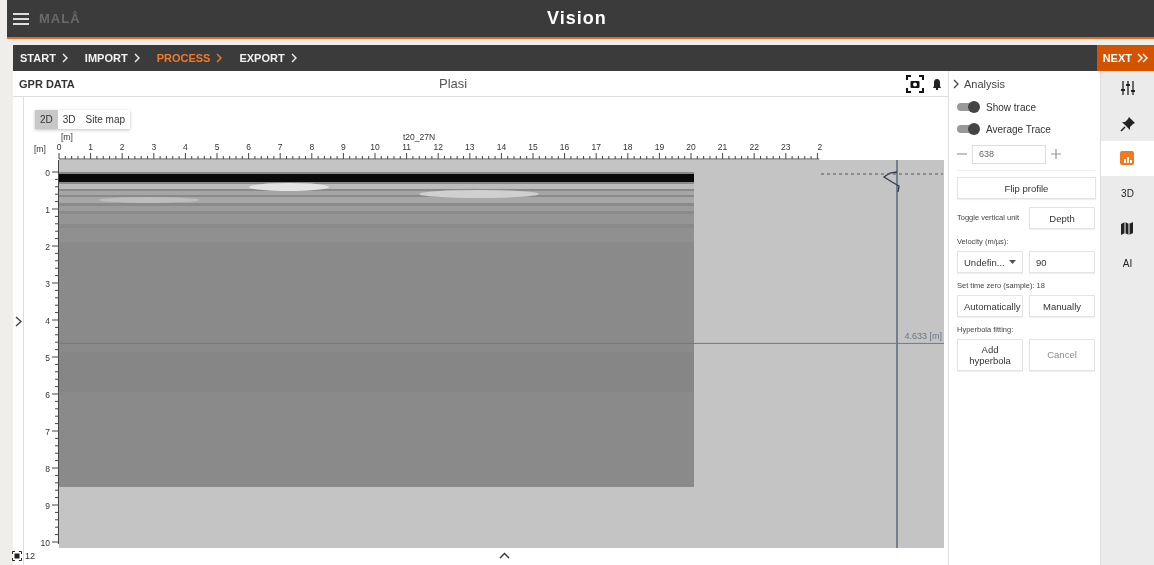  I want to click on caret-icon, so click(1012, 262).